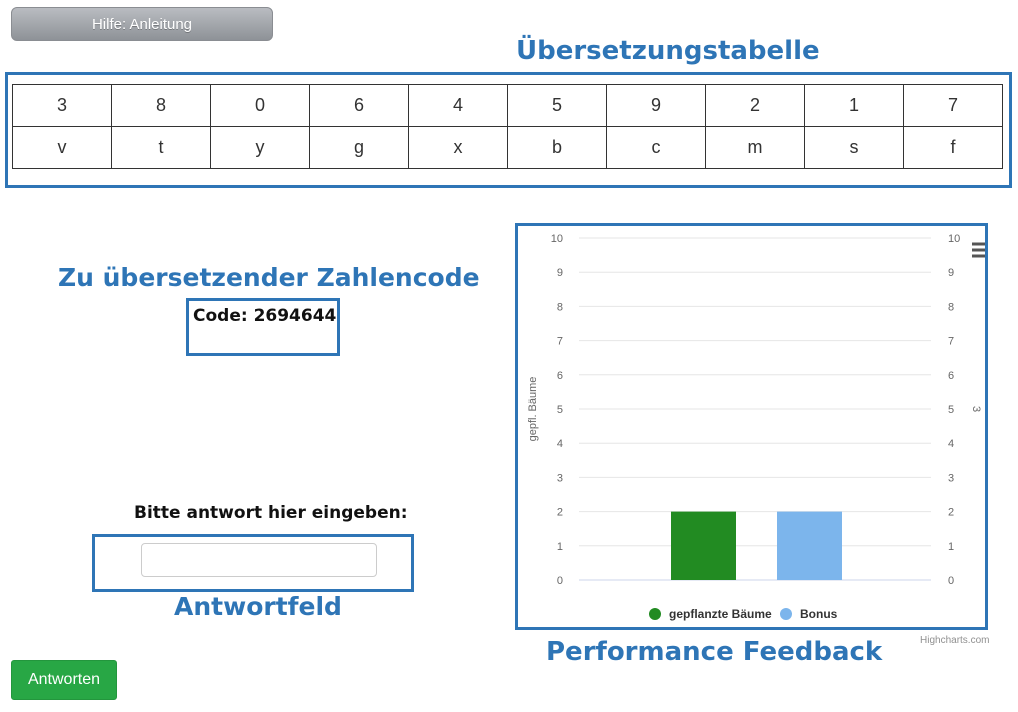  What do you see at coordinates (557, 147) in the screenshot?
I see `letter-cell: b` at bounding box center [557, 147].